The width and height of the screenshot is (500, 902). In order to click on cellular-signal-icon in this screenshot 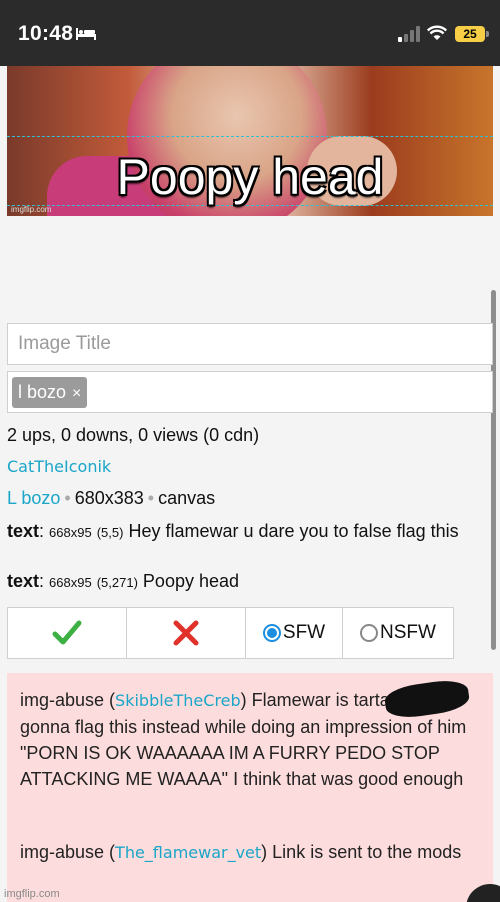, I will do `click(409, 34)`.